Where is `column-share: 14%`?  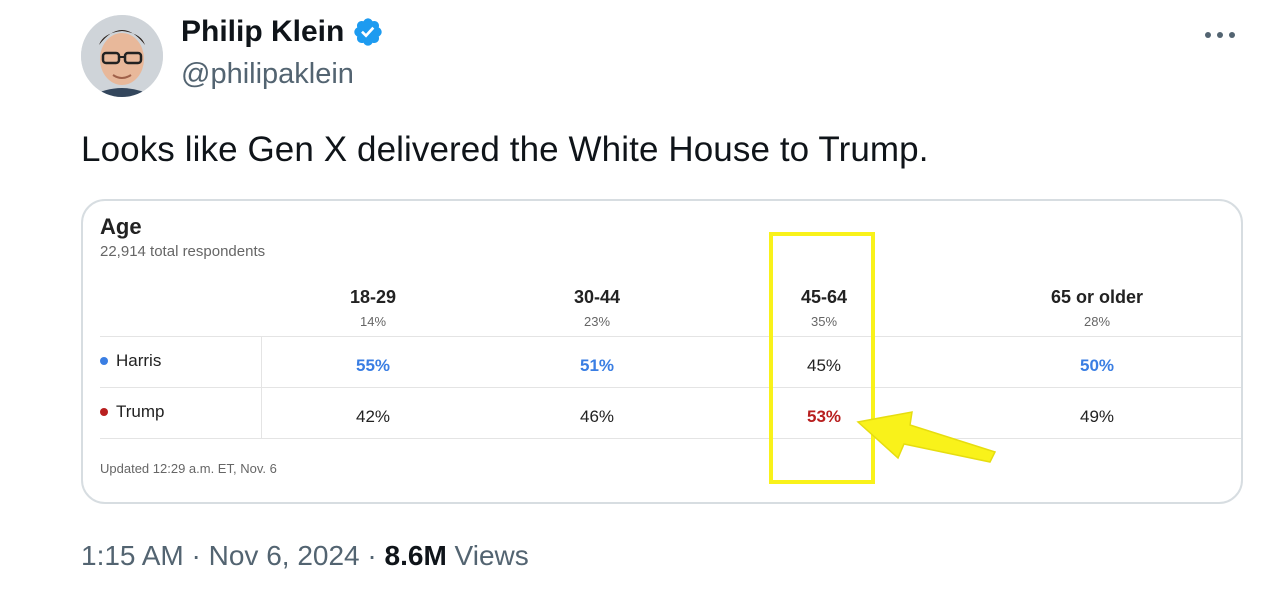 column-share: 14% is located at coordinates (373, 321).